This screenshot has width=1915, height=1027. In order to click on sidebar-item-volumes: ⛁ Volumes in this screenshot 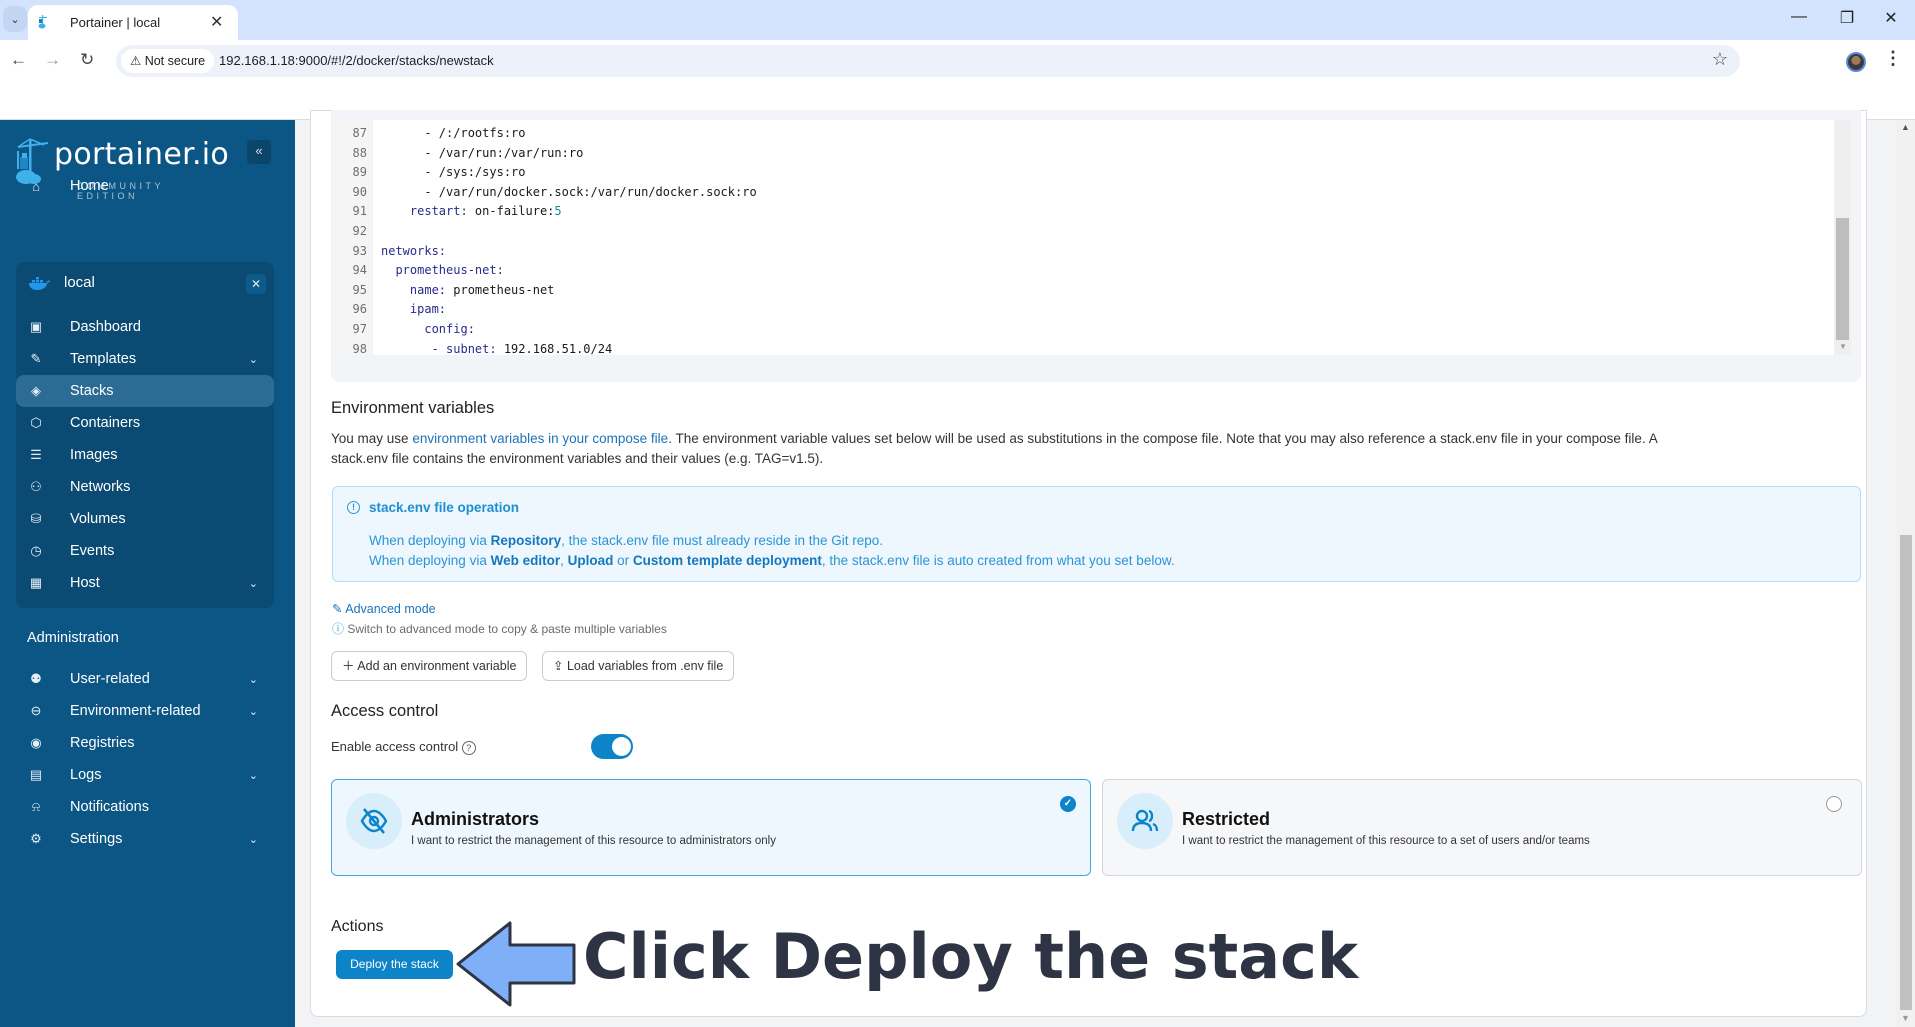, I will do `click(145, 519)`.